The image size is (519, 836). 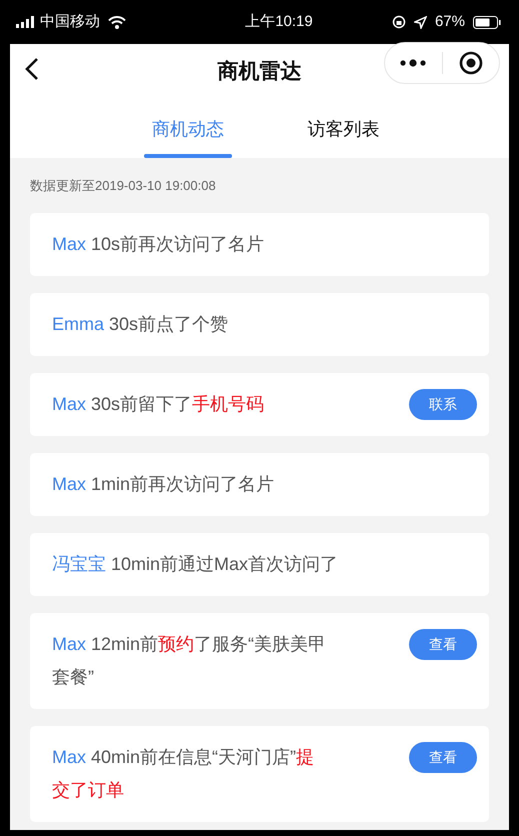 What do you see at coordinates (163, 484) in the screenshot?
I see `activity-text: Max 1min前再次访问了名片` at bounding box center [163, 484].